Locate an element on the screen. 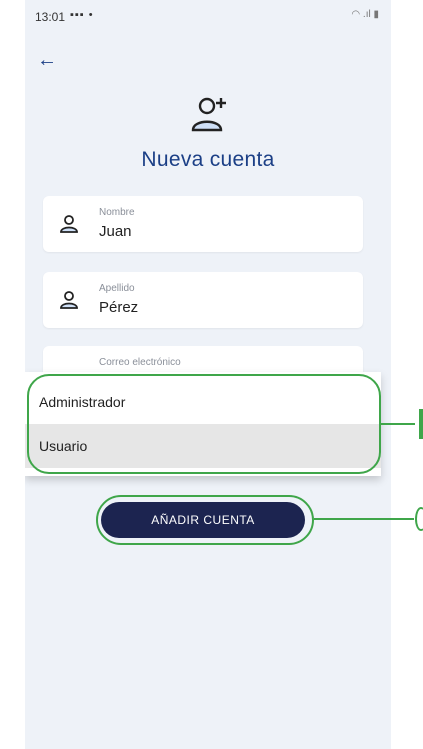 This screenshot has height=749, width=423. apellido-field: Apellido Pérez is located at coordinates (203, 300).